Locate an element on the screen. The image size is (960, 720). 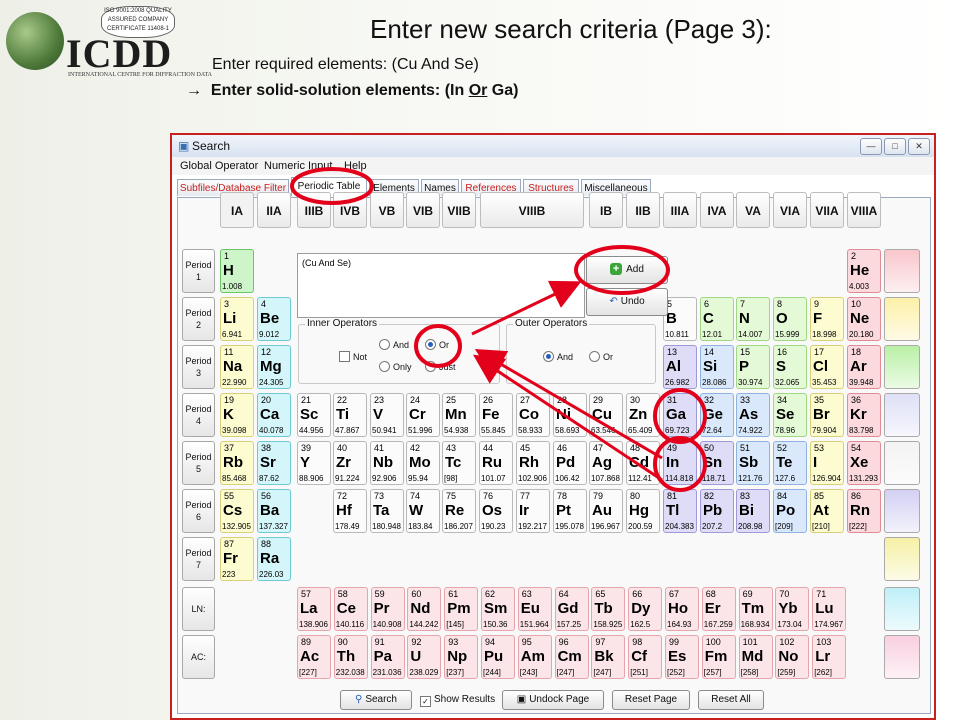
element-tl: 81 Tl 204.383 is located at coordinates (680, 511).